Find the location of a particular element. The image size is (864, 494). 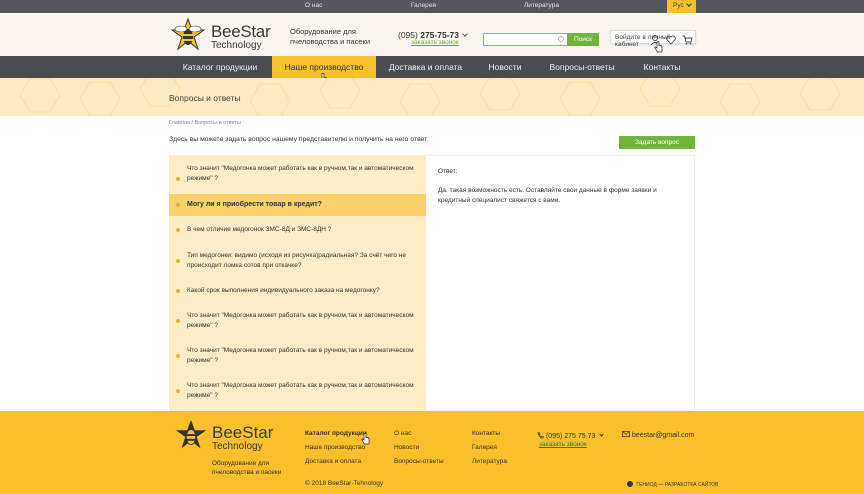

footer-link-production: Наше производство is located at coordinates (335, 447).